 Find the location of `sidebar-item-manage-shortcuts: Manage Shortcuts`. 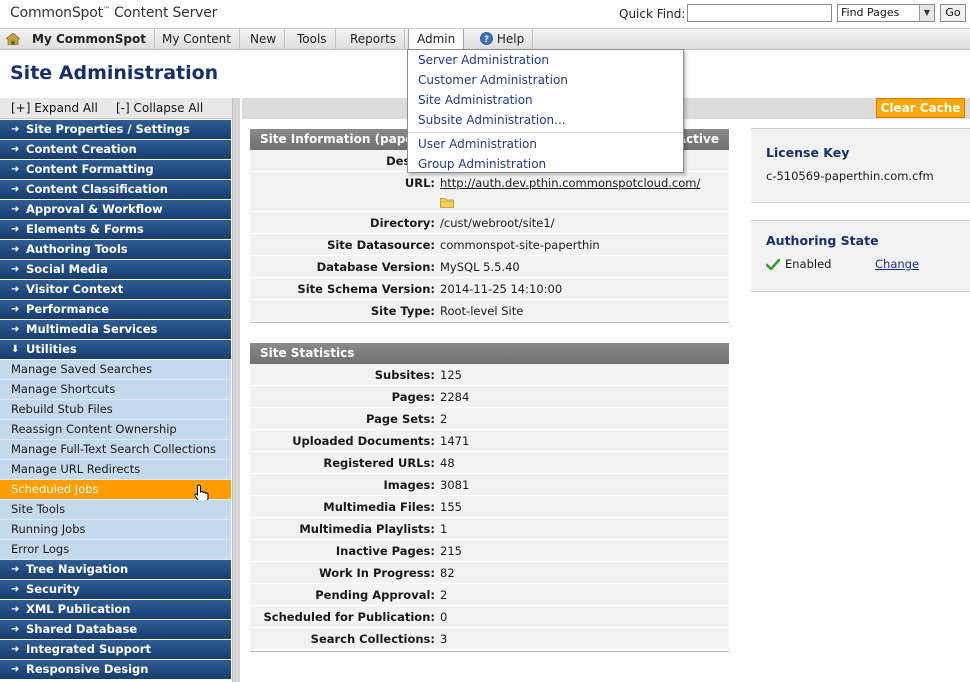

sidebar-item-manage-shortcuts: Manage Shortcuts is located at coordinates (115, 390).